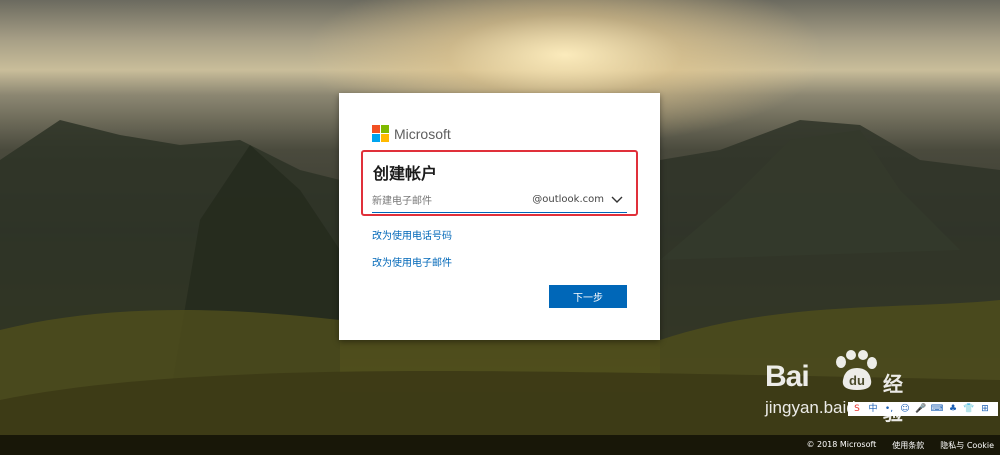 This screenshot has height=455, width=1000. What do you see at coordinates (380, 133) in the screenshot?
I see `microsoft-logo-icon` at bounding box center [380, 133].